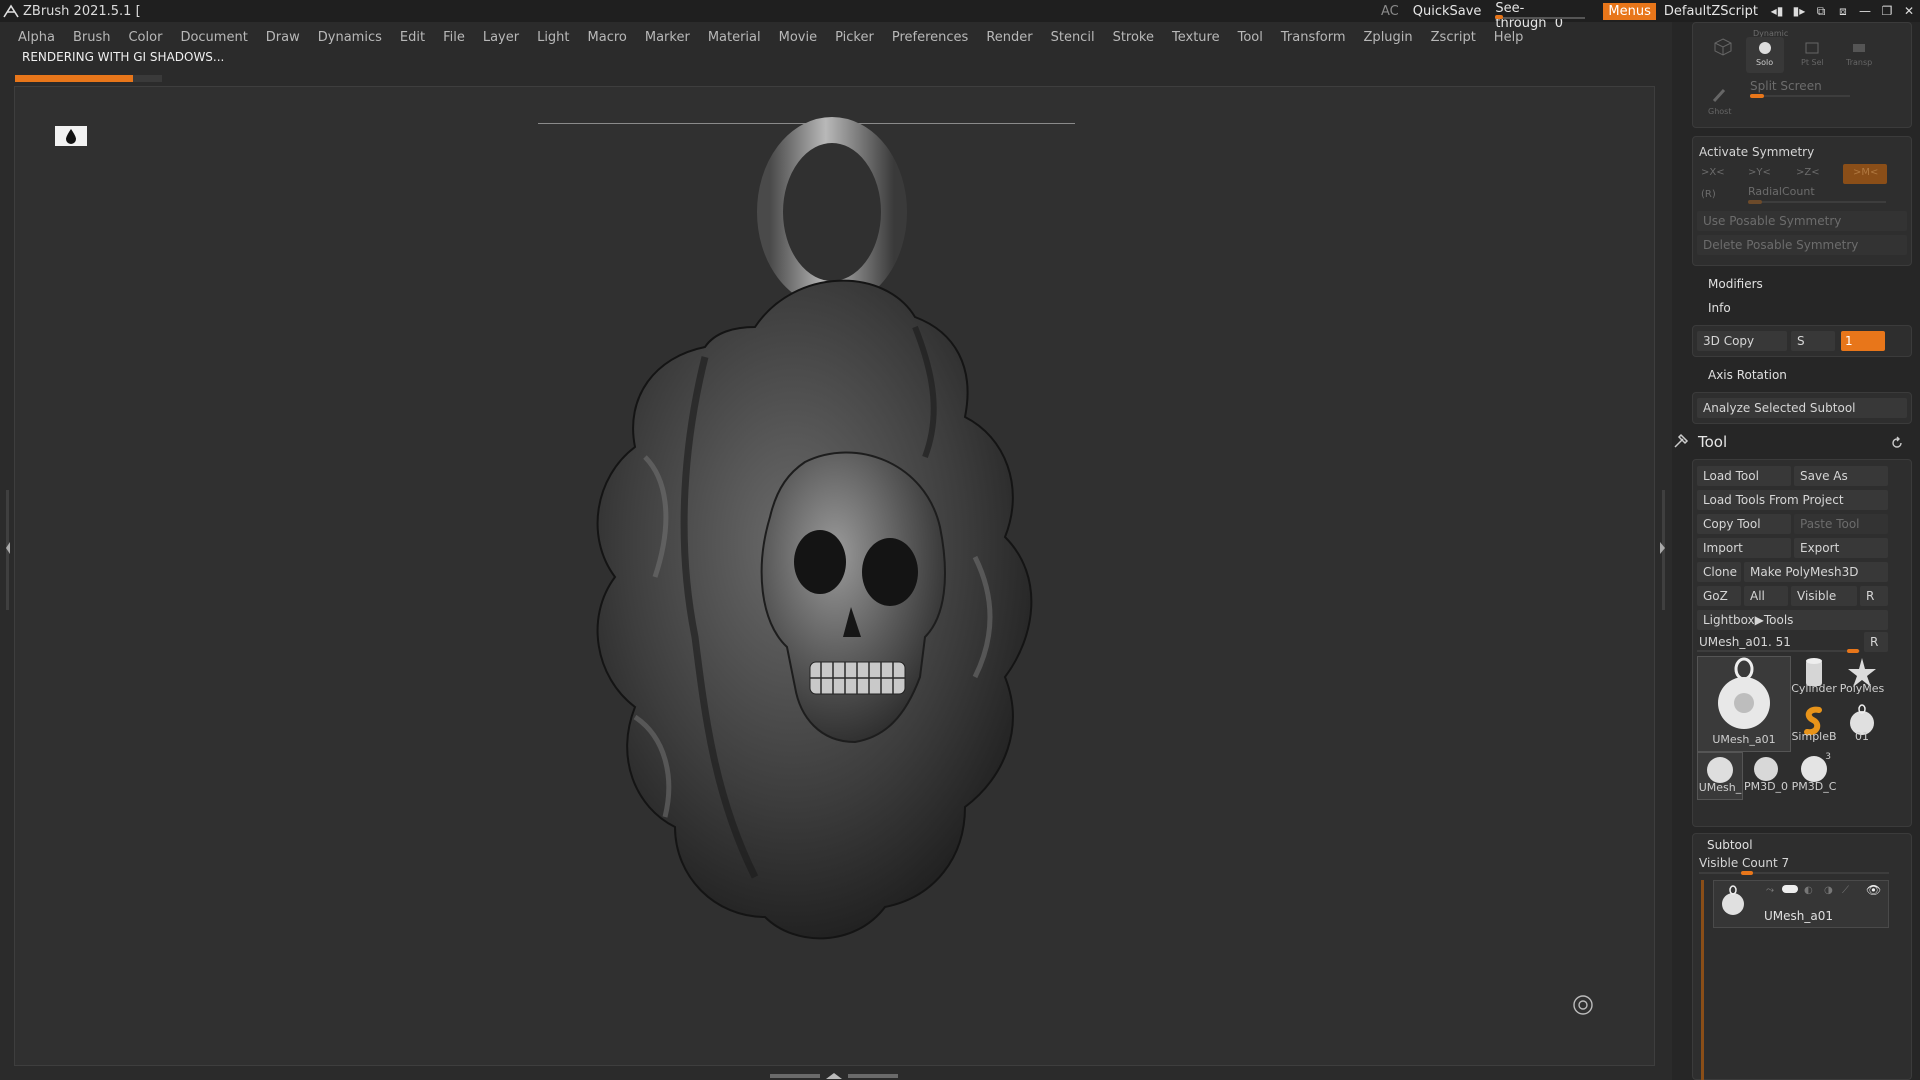  What do you see at coordinates (1250, 37) in the screenshot?
I see `menu-tool: Tool` at bounding box center [1250, 37].